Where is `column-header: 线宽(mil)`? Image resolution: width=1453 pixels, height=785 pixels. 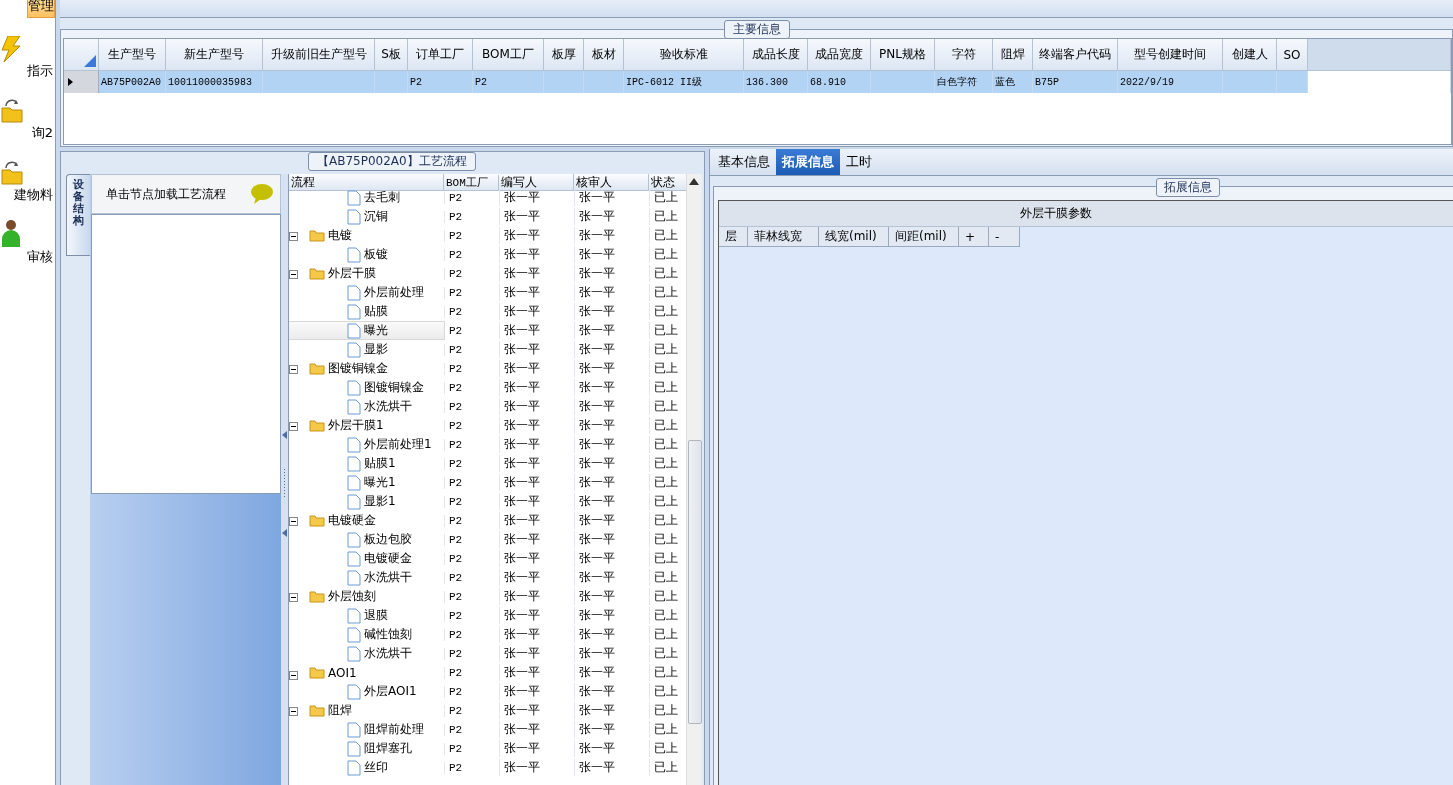
column-header: 线宽(mil) is located at coordinates (854, 237).